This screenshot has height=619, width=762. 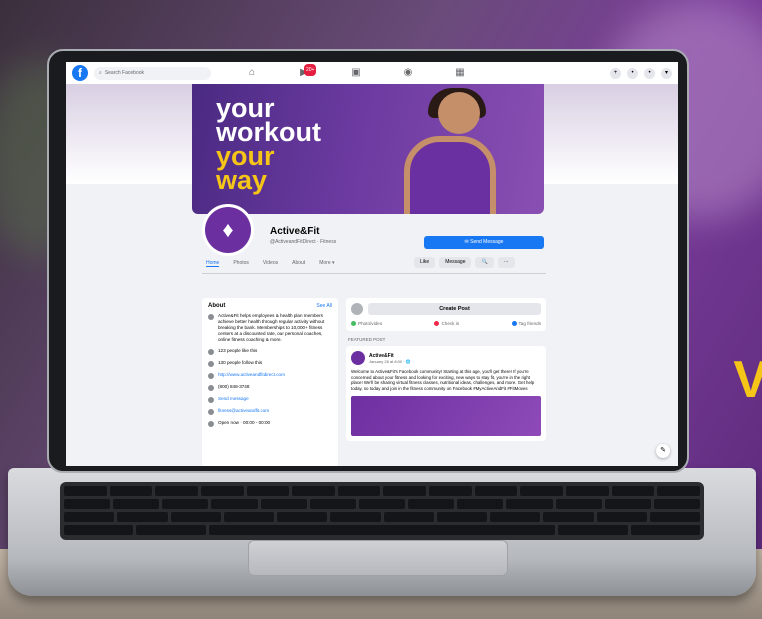 I want to click on location-icon, so click(x=437, y=324).